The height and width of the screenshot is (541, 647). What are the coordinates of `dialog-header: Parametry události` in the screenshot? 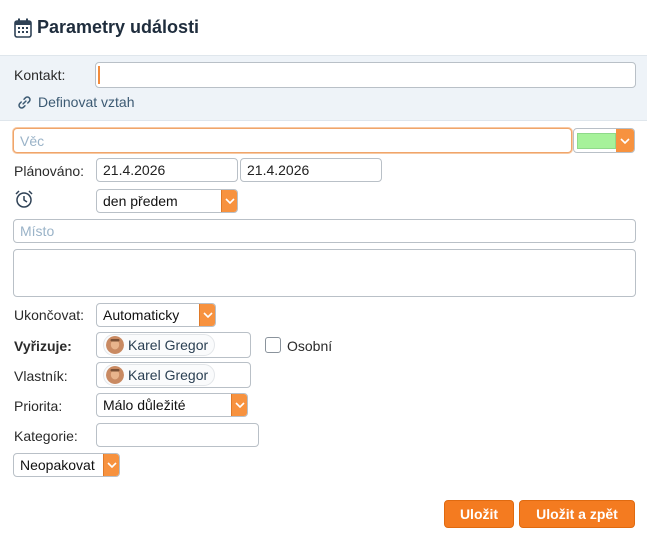 It's located at (323, 28).